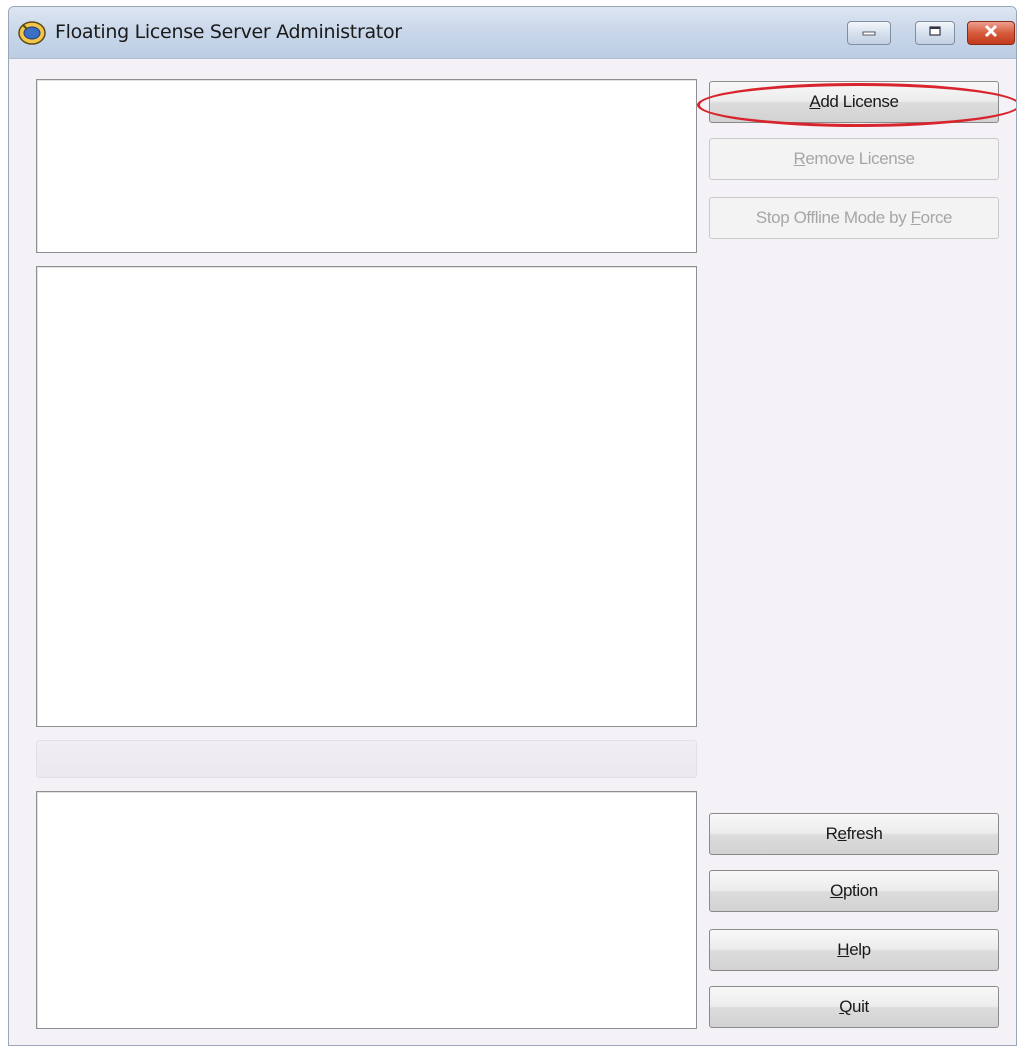 The image size is (1017, 1049). Describe the element at coordinates (843, 949) in the screenshot. I see `help-accel: H` at that location.